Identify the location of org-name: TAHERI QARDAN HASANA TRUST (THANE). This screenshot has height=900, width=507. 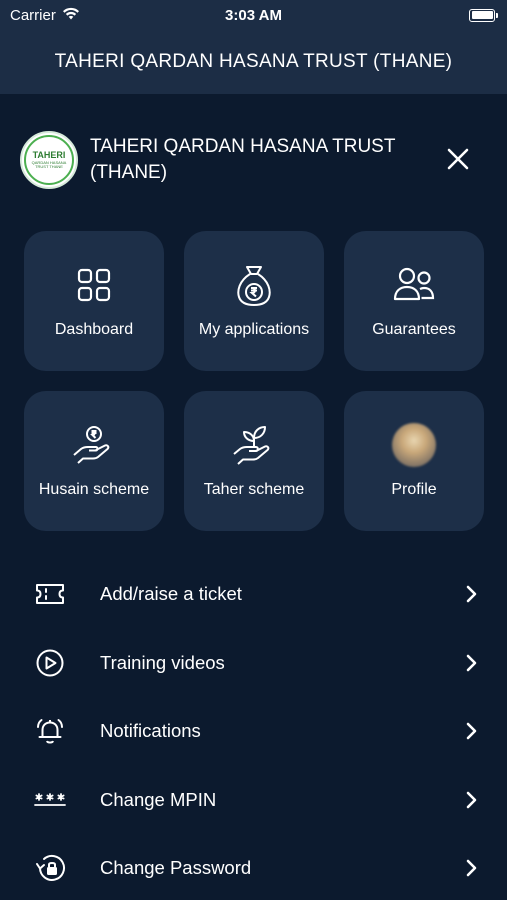
(243, 159).